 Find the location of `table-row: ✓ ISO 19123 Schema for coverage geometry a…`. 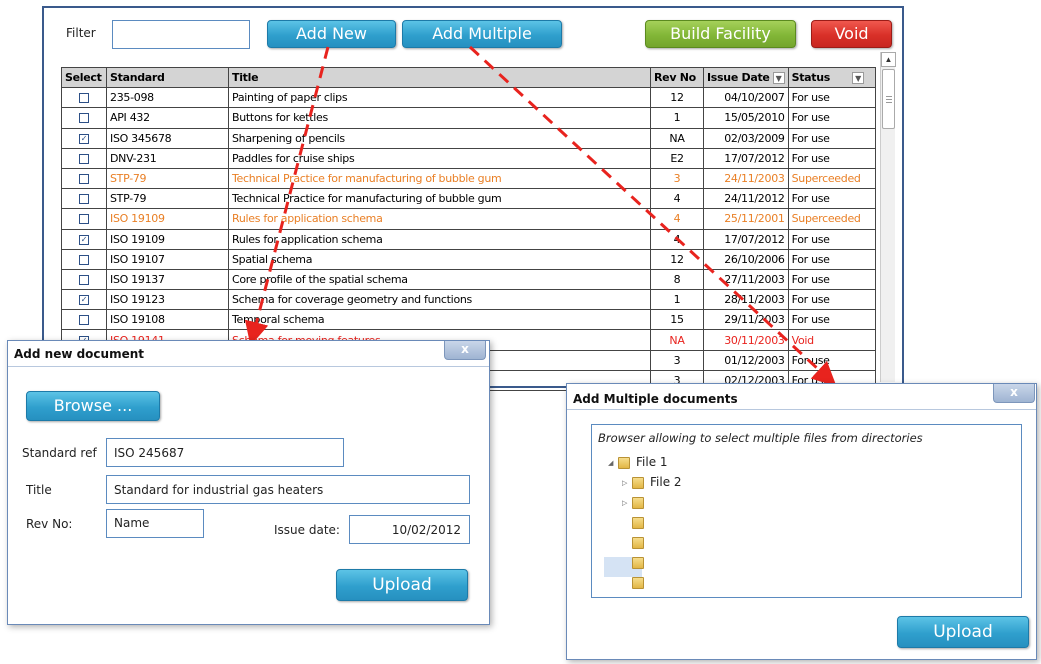

table-row: ✓ ISO 19123 Schema for coverage geometry a… is located at coordinates (468, 300).